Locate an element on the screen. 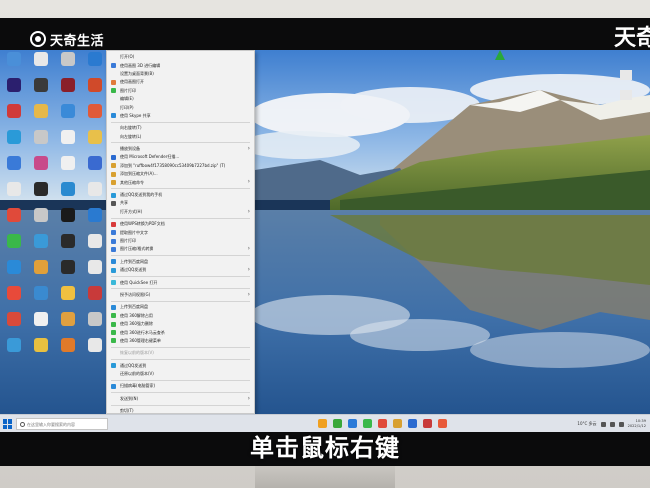 This screenshot has height=488, width=650. network-icon is located at coordinates (603, 424).